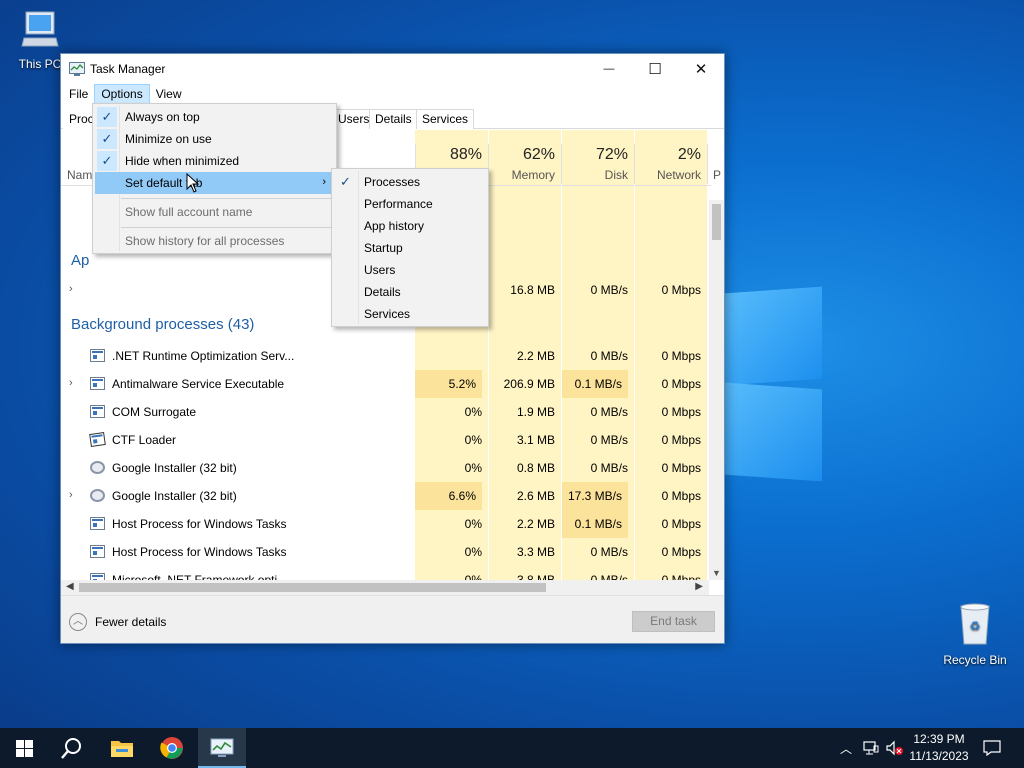 The height and width of the screenshot is (768, 1024). Describe the element at coordinates (168, 139) in the screenshot. I see `menu-item-label: Minimize on use` at that location.